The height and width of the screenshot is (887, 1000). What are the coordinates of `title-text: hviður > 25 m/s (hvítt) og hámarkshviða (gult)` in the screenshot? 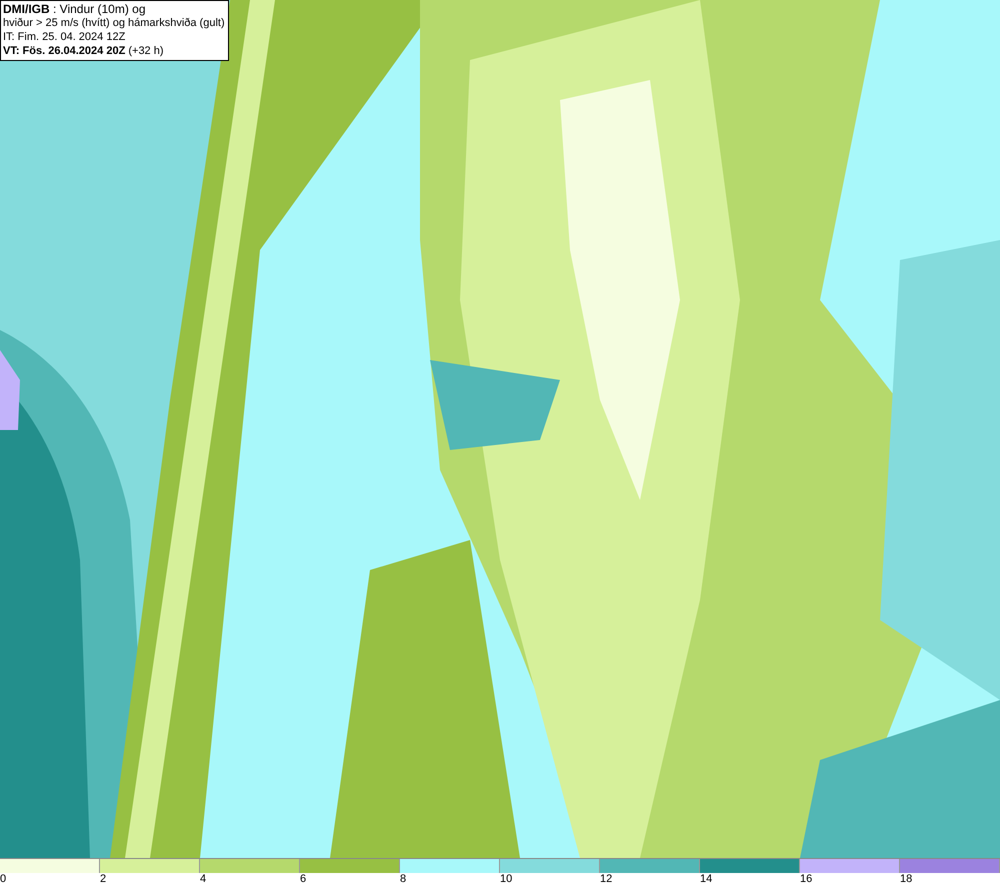 It's located at (114, 23).